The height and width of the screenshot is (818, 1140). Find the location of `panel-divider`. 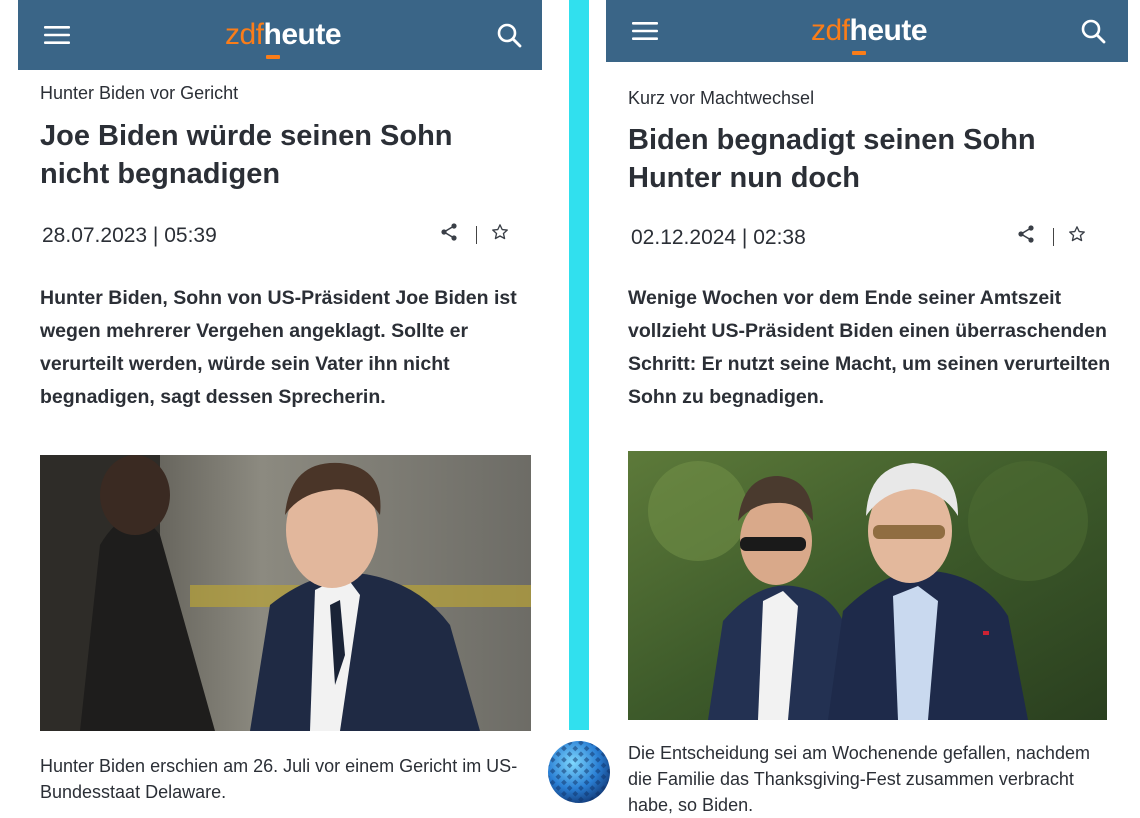

panel-divider is located at coordinates (579, 365).